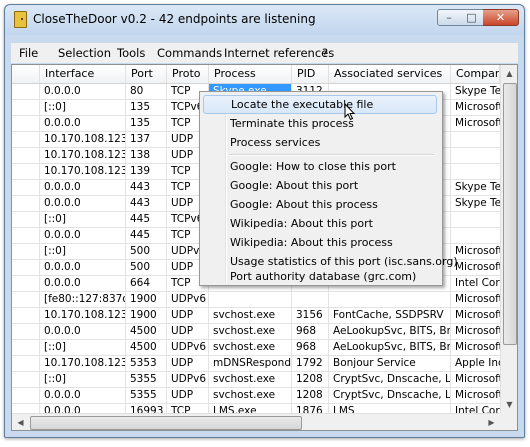 The width and height of the screenshot is (530, 447). Describe the element at coordinates (146, 348) in the screenshot. I see `port-cell: 4500` at that location.